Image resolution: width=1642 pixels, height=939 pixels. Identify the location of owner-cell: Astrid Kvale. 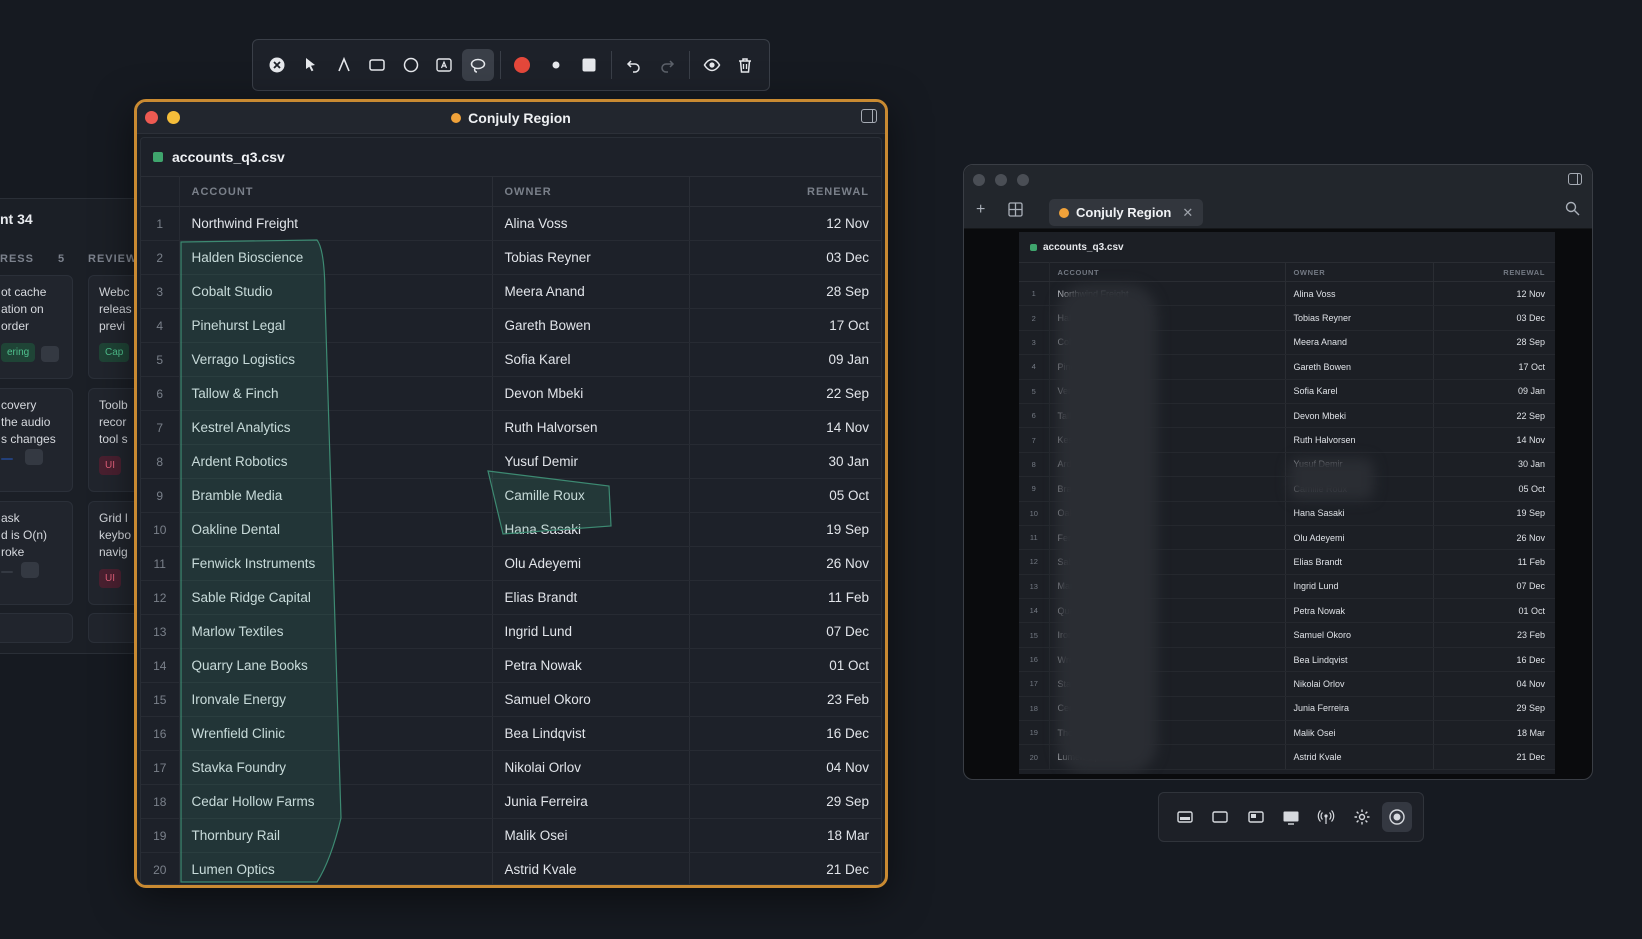
(1358, 757).